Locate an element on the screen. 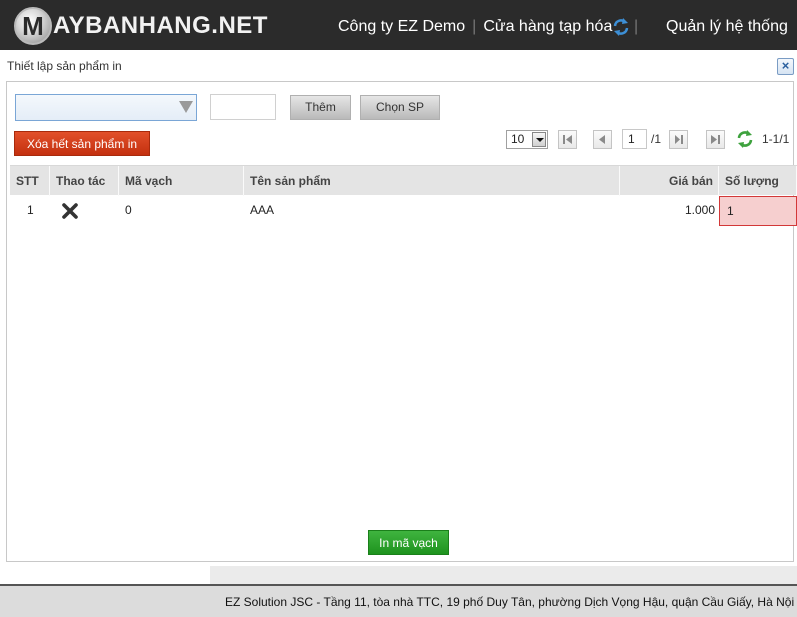 This screenshot has width=797, height=617. prev-page-icon is located at coordinates (602, 139).